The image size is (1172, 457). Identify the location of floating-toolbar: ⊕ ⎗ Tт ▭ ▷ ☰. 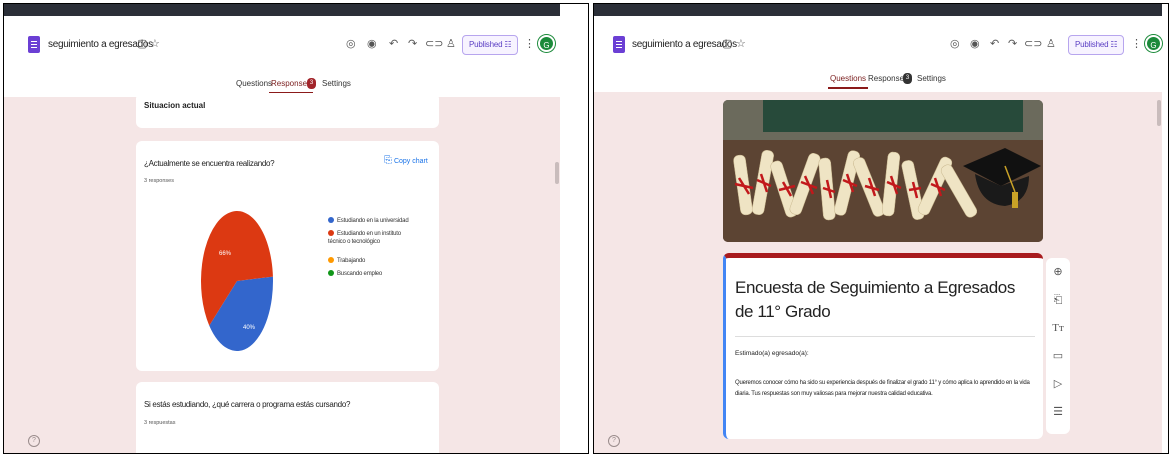
(1058, 346).